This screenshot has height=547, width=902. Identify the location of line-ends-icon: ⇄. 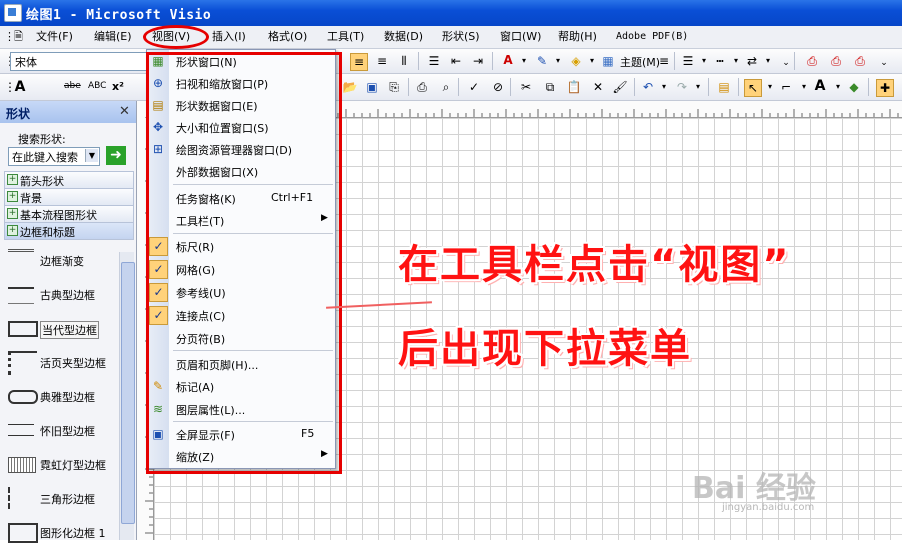
(752, 61).